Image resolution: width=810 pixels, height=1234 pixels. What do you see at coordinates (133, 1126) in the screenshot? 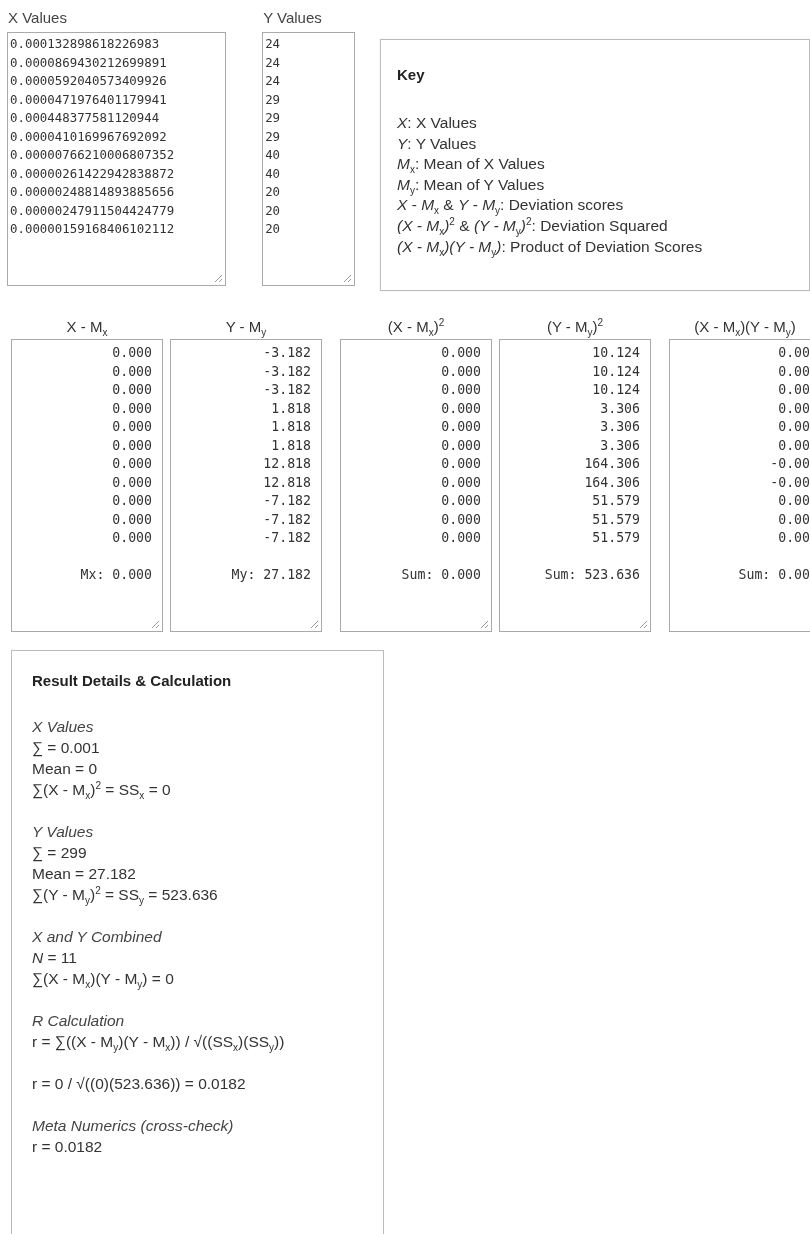
I see `section-heading: Meta Numerics (cross-check)` at bounding box center [133, 1126].